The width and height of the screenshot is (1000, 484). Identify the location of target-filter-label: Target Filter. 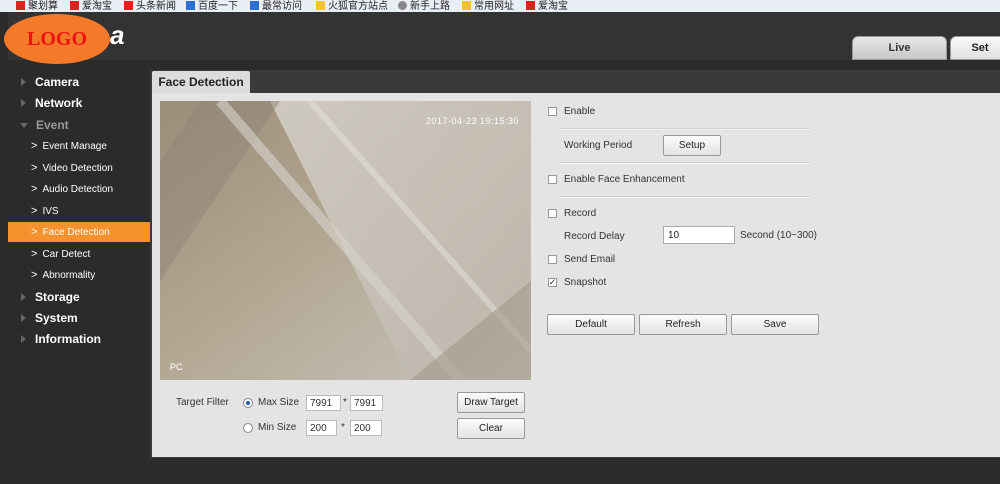
(202, 402).